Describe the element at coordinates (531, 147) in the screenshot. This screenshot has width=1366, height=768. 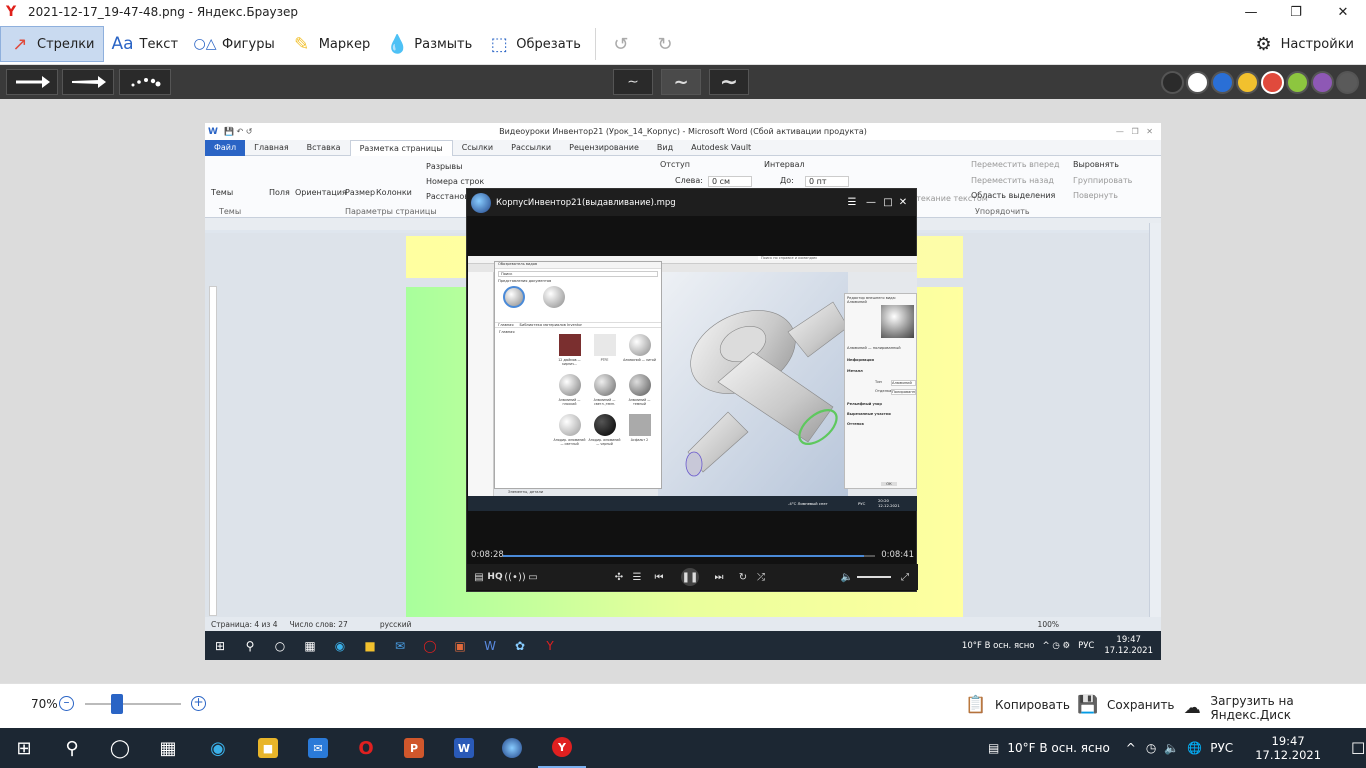
I see `tab-mailings: Рассылки` at that location.